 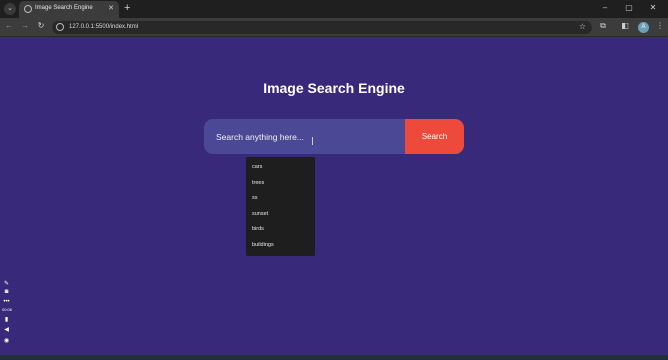 I want to click on new-tab-icon: +, so click(x=127, y=8).